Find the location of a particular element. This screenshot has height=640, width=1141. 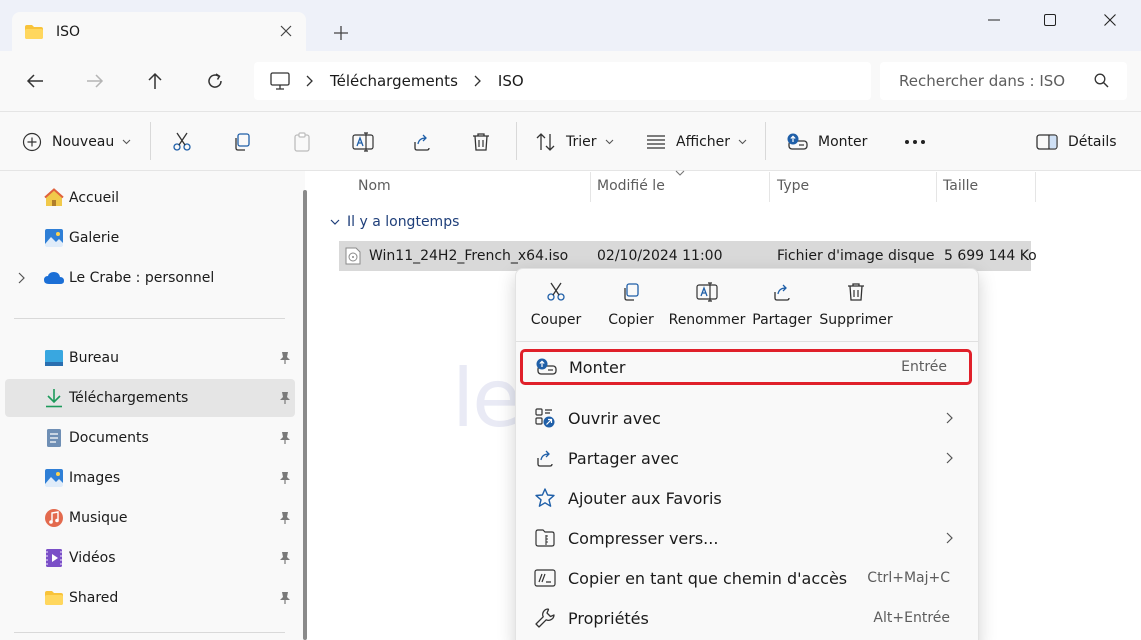

sidebar-item-onedrive: Le Crabe : personnel is located at coordinates (150, 278).